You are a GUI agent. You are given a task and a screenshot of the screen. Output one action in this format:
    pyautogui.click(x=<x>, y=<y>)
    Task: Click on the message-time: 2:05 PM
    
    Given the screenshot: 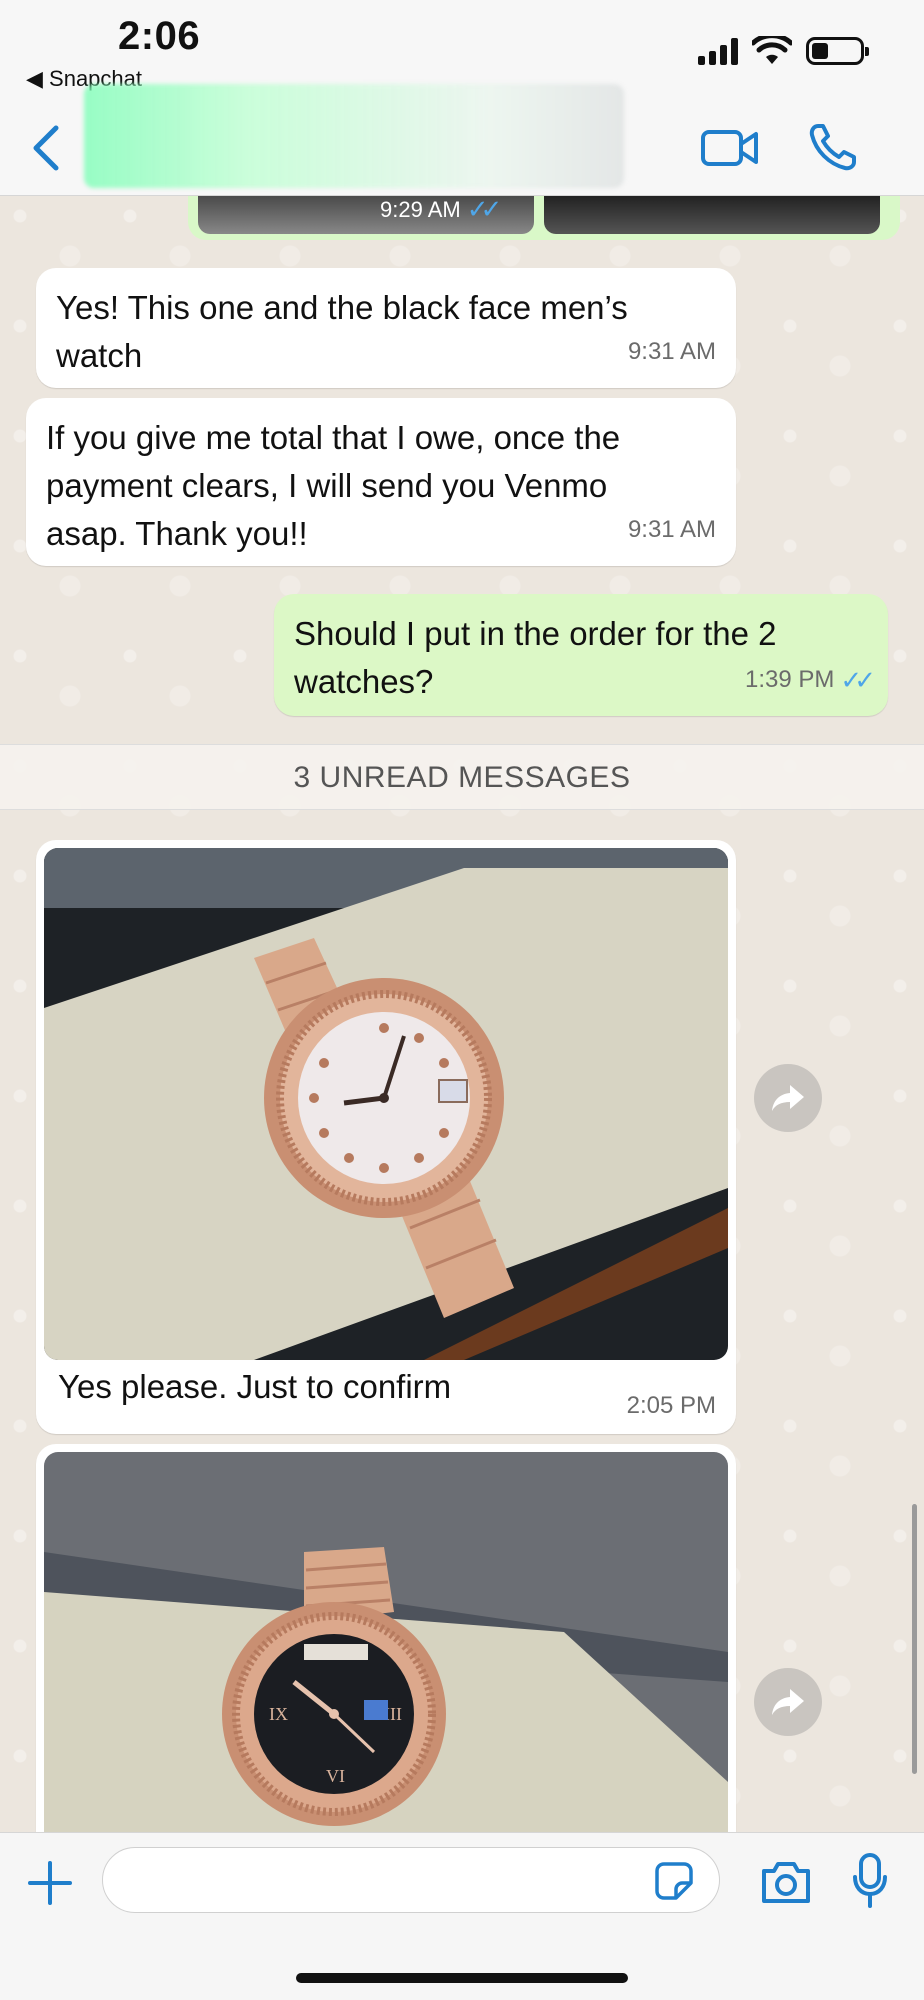 What is the action you would take?
    pyautogui.click(x=671, y=1405)
    